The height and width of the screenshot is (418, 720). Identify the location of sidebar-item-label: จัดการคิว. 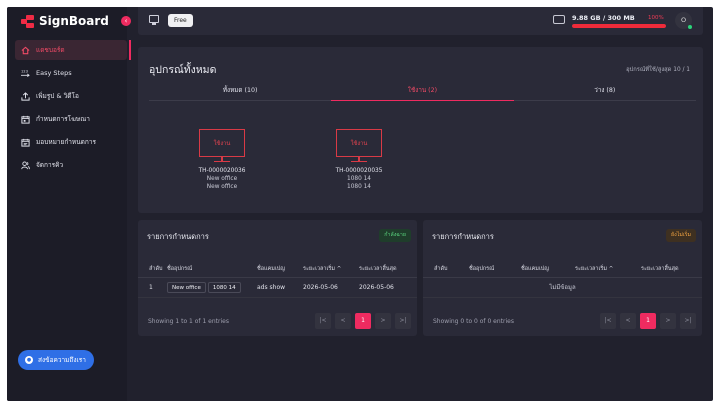
(50, 165).